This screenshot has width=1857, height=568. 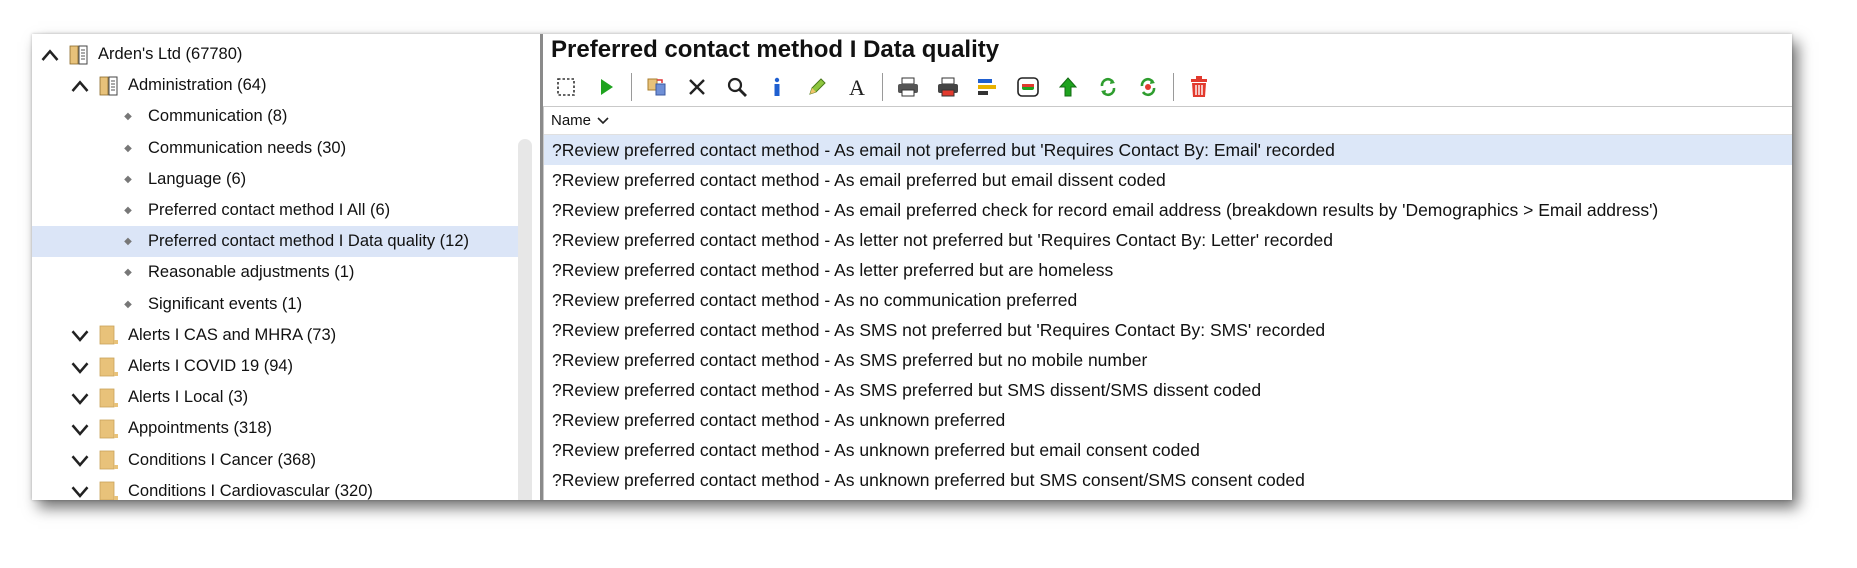 What do you see at coordinates (222, 459) in the screenshot?
I see `tree-item-label: Conditions I Cancer (368)` at bounding box center [222, 459].